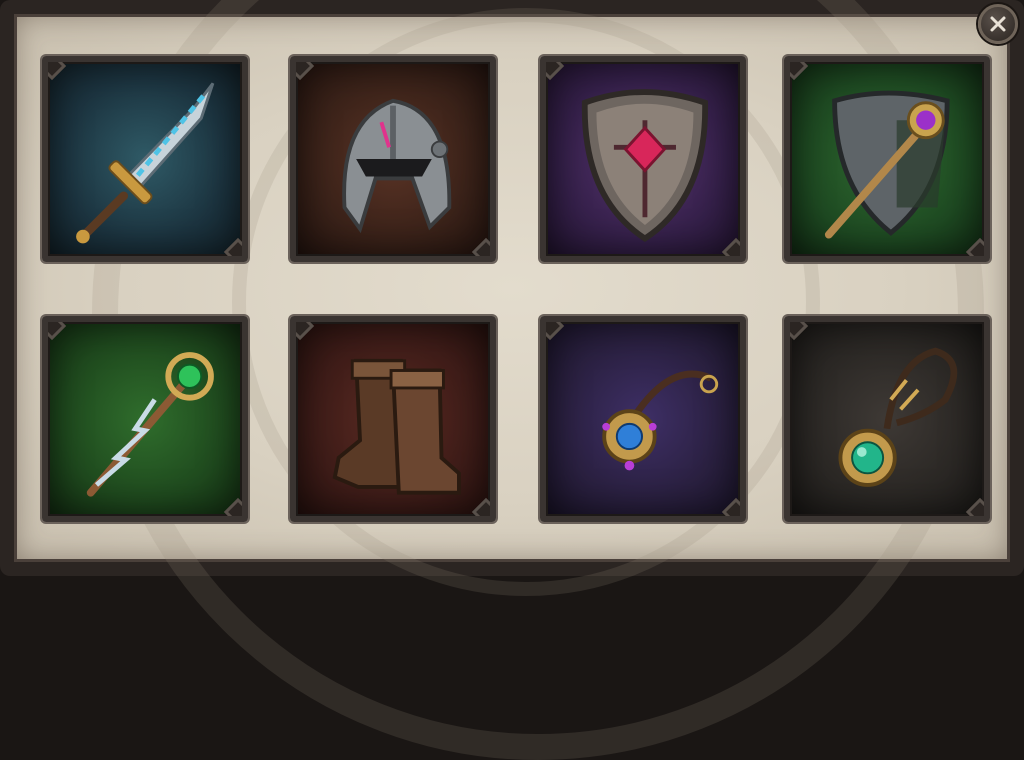  I want to click on close-button, so click(998, 24).